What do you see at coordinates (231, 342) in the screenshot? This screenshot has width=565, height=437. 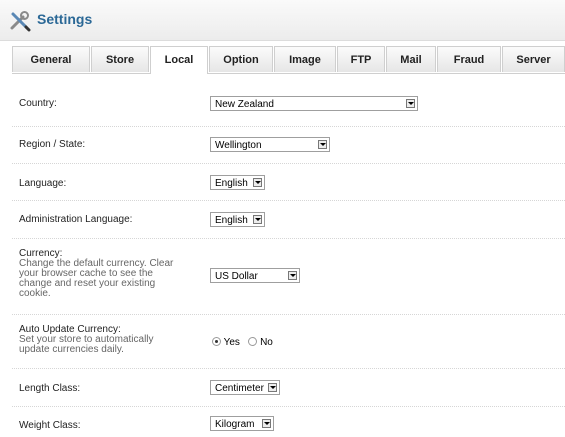 I see `auto-update-yes-label: Yes` at bounding box center [231, 342].